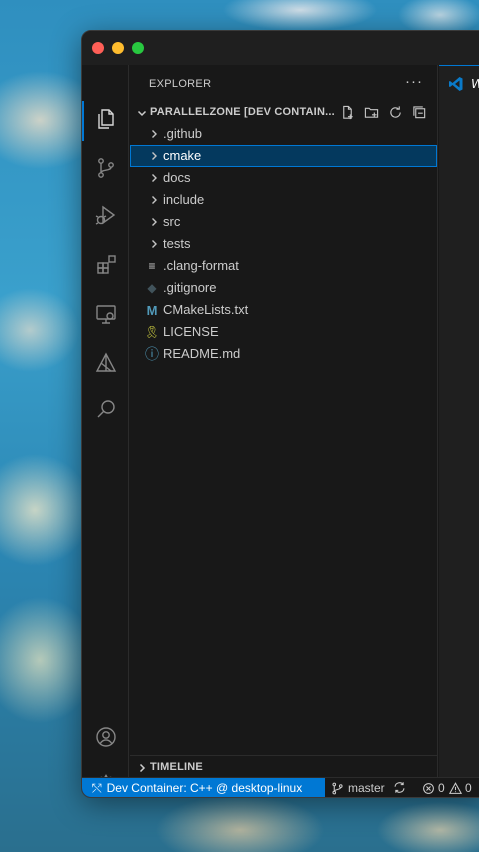 The width and height of the screenshot is (479, 852). Describe the element at coordinates (202, 353) in the screenshot. I see `tree-item-label: README.md` at that location.